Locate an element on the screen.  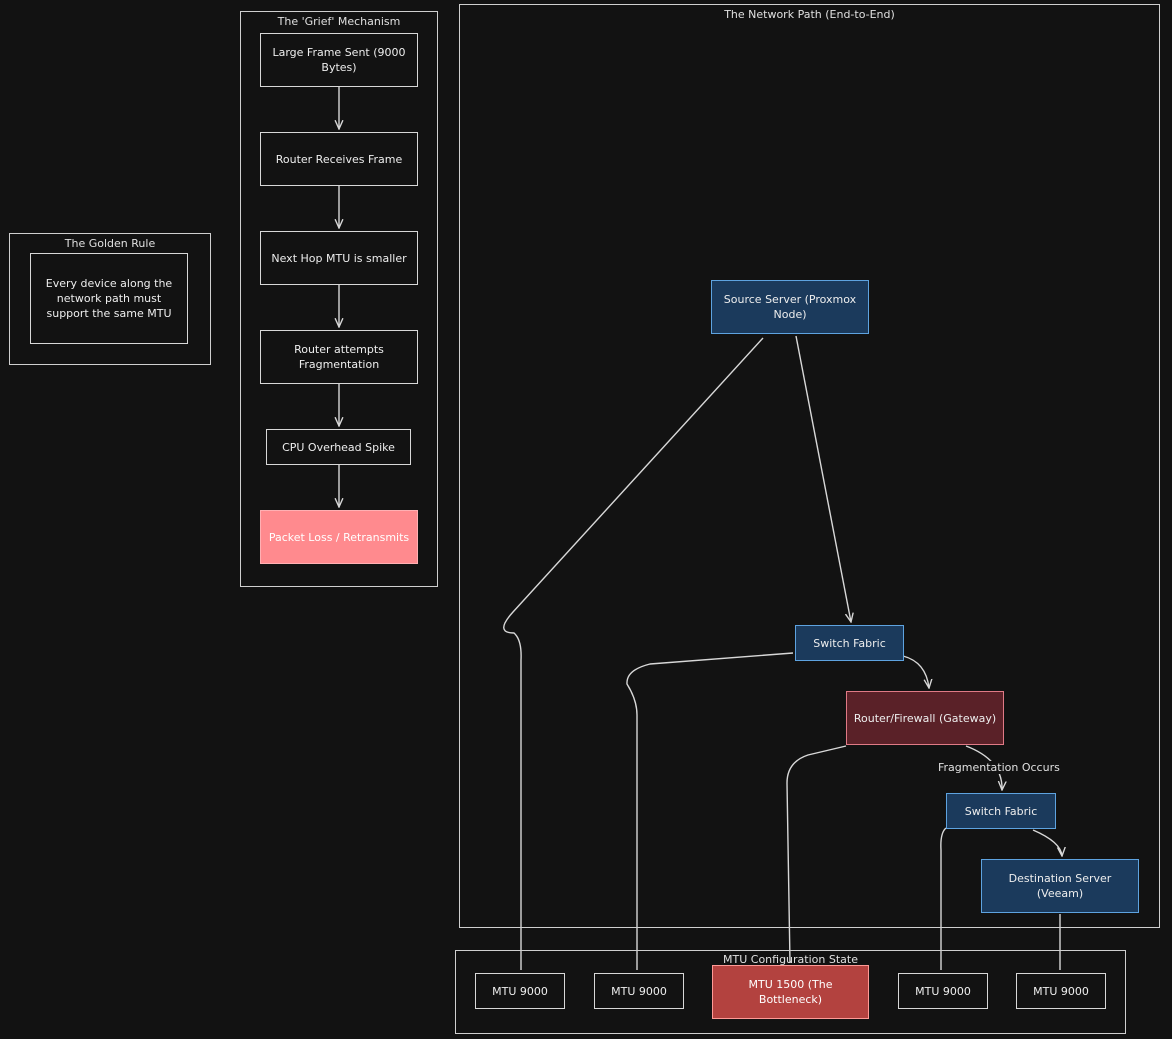
node-mtu-5: MTU 9000 is located at coordinates (1061, 991).